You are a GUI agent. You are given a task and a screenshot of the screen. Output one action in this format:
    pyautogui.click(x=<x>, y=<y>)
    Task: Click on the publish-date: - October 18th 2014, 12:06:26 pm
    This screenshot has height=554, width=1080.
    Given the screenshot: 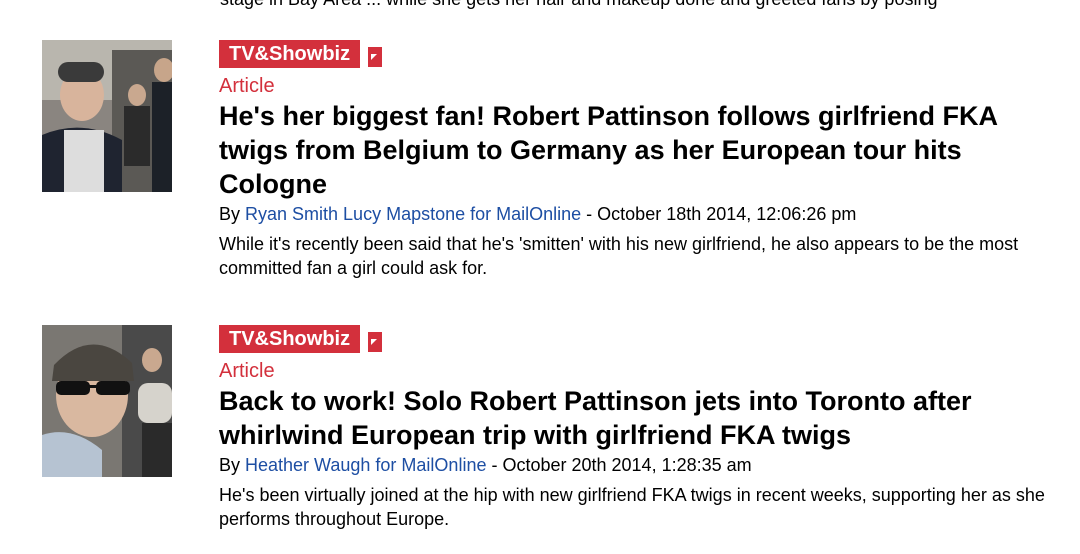 What is the action you would take?
    pyautogui.click(x=719, y=214)
    